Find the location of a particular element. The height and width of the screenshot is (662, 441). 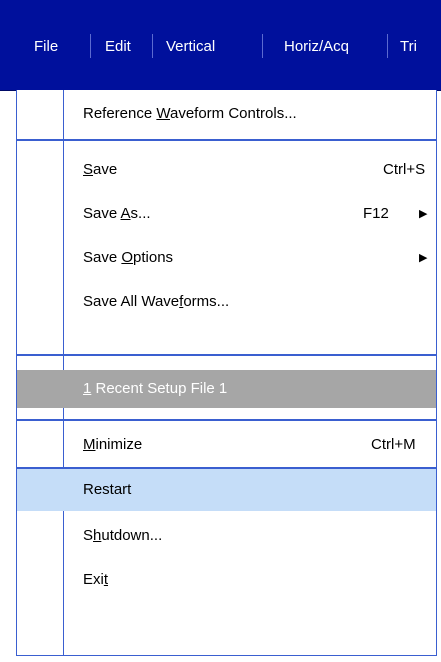

menu-item-shortcut: Ctrl+S is located at coordinates (404, 169).